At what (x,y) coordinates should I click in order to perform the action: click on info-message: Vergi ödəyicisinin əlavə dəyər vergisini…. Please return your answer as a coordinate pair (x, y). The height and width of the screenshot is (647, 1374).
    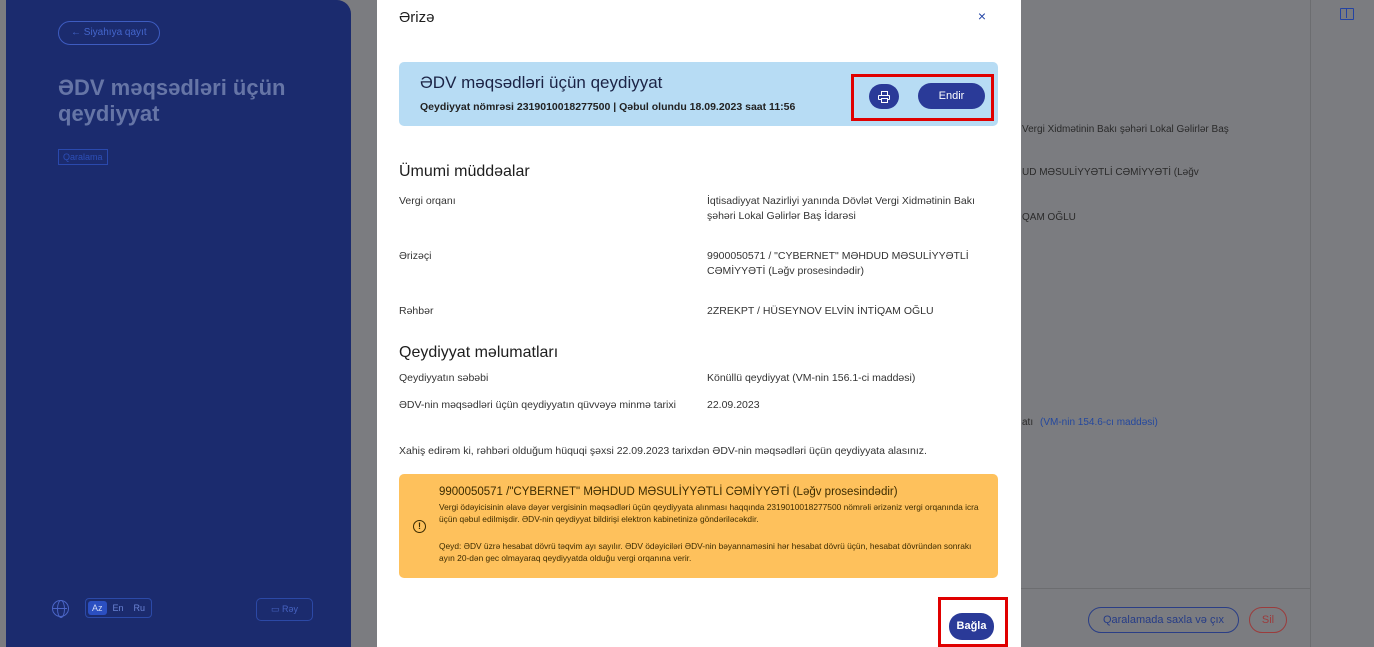
    Looking at the image, I should click on (709, 513).